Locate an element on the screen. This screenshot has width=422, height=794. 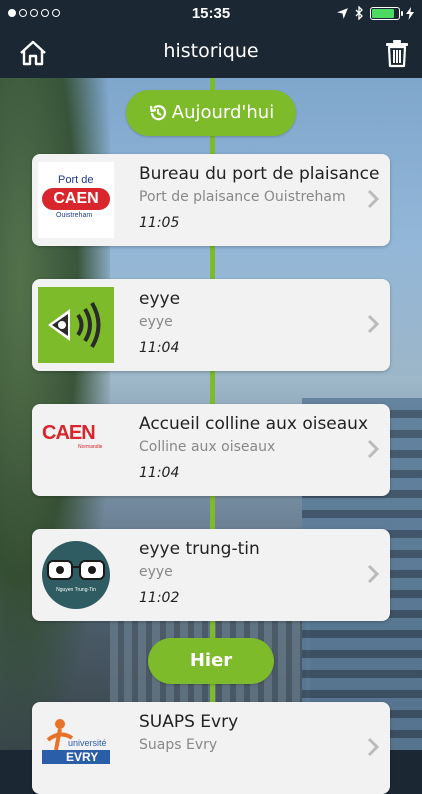
item-time: 11:02 is located at coordinates (159, 598).